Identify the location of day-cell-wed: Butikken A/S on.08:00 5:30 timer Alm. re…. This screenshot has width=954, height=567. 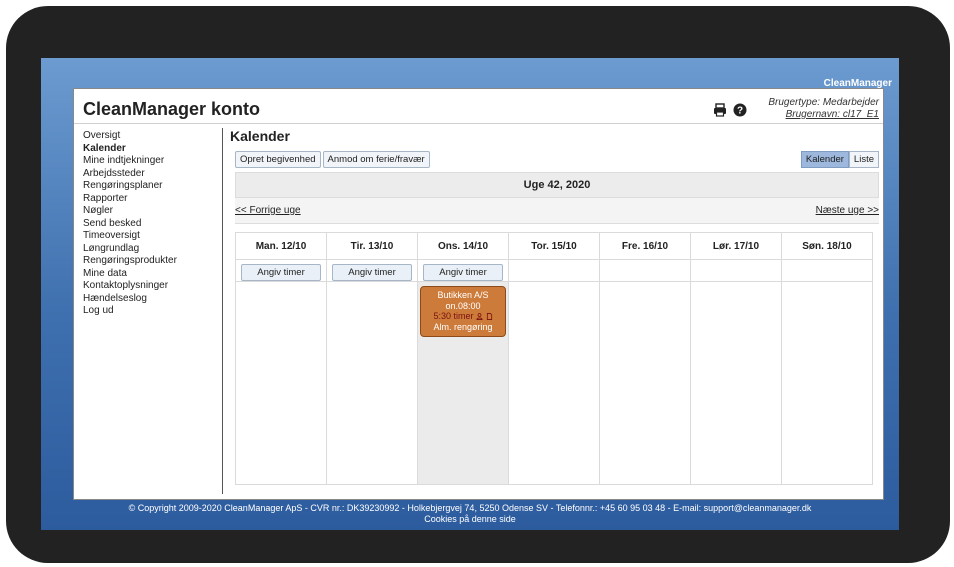
(463, 383).